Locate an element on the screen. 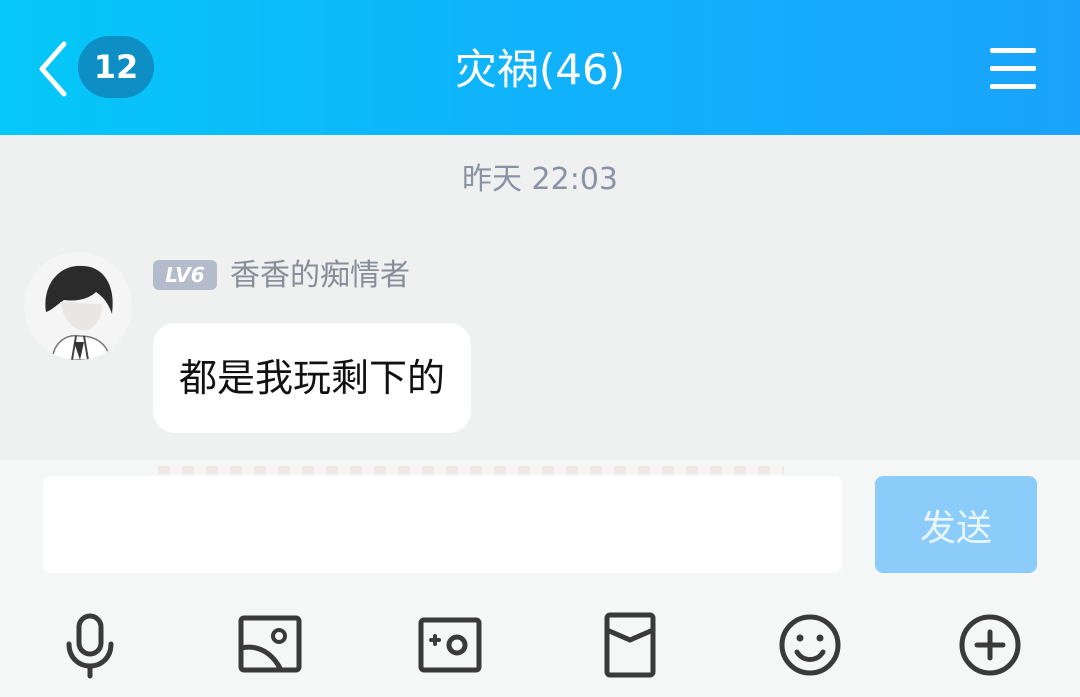  send-button: 发送 is located at coordinates (956, 524).